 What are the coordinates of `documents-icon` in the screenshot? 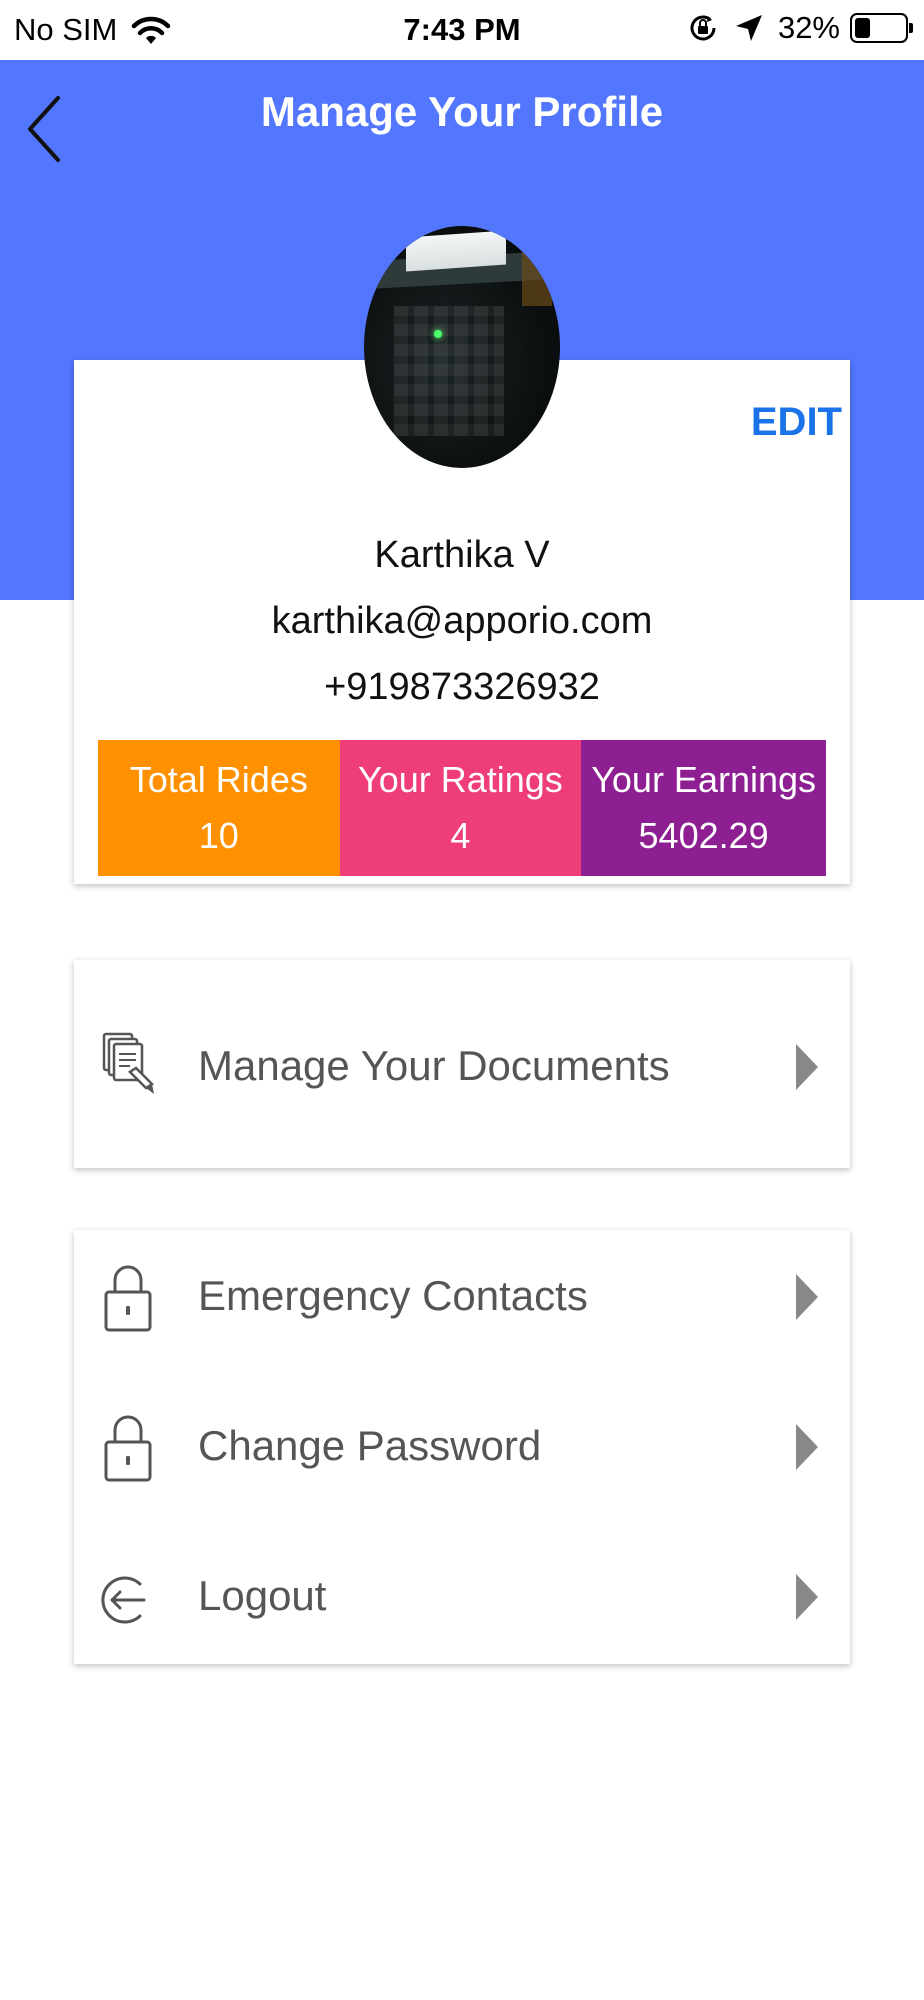 It's located at (128, 1063).